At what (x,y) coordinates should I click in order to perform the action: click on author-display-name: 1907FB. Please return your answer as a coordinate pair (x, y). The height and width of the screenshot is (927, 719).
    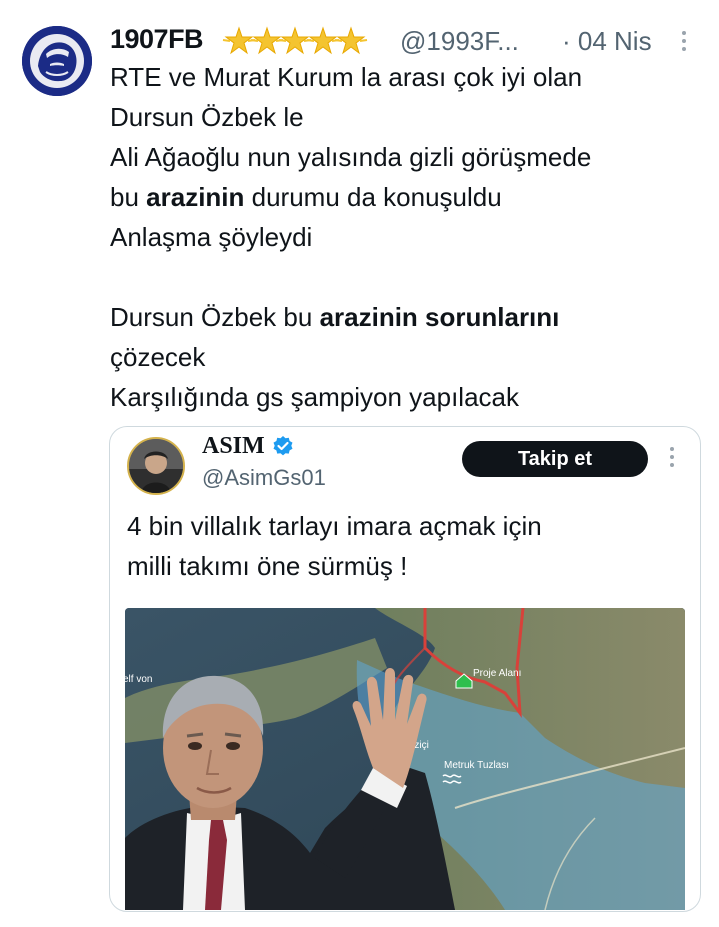
    Looking at the image, I should click on (157, 39).